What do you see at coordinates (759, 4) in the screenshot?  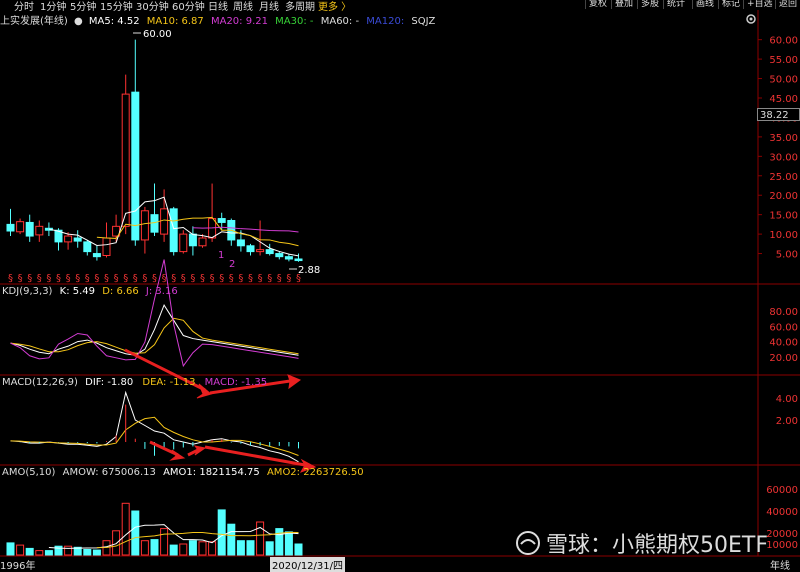 I see `add-watchlist-button: +自选` at bounding box center [759, 4].